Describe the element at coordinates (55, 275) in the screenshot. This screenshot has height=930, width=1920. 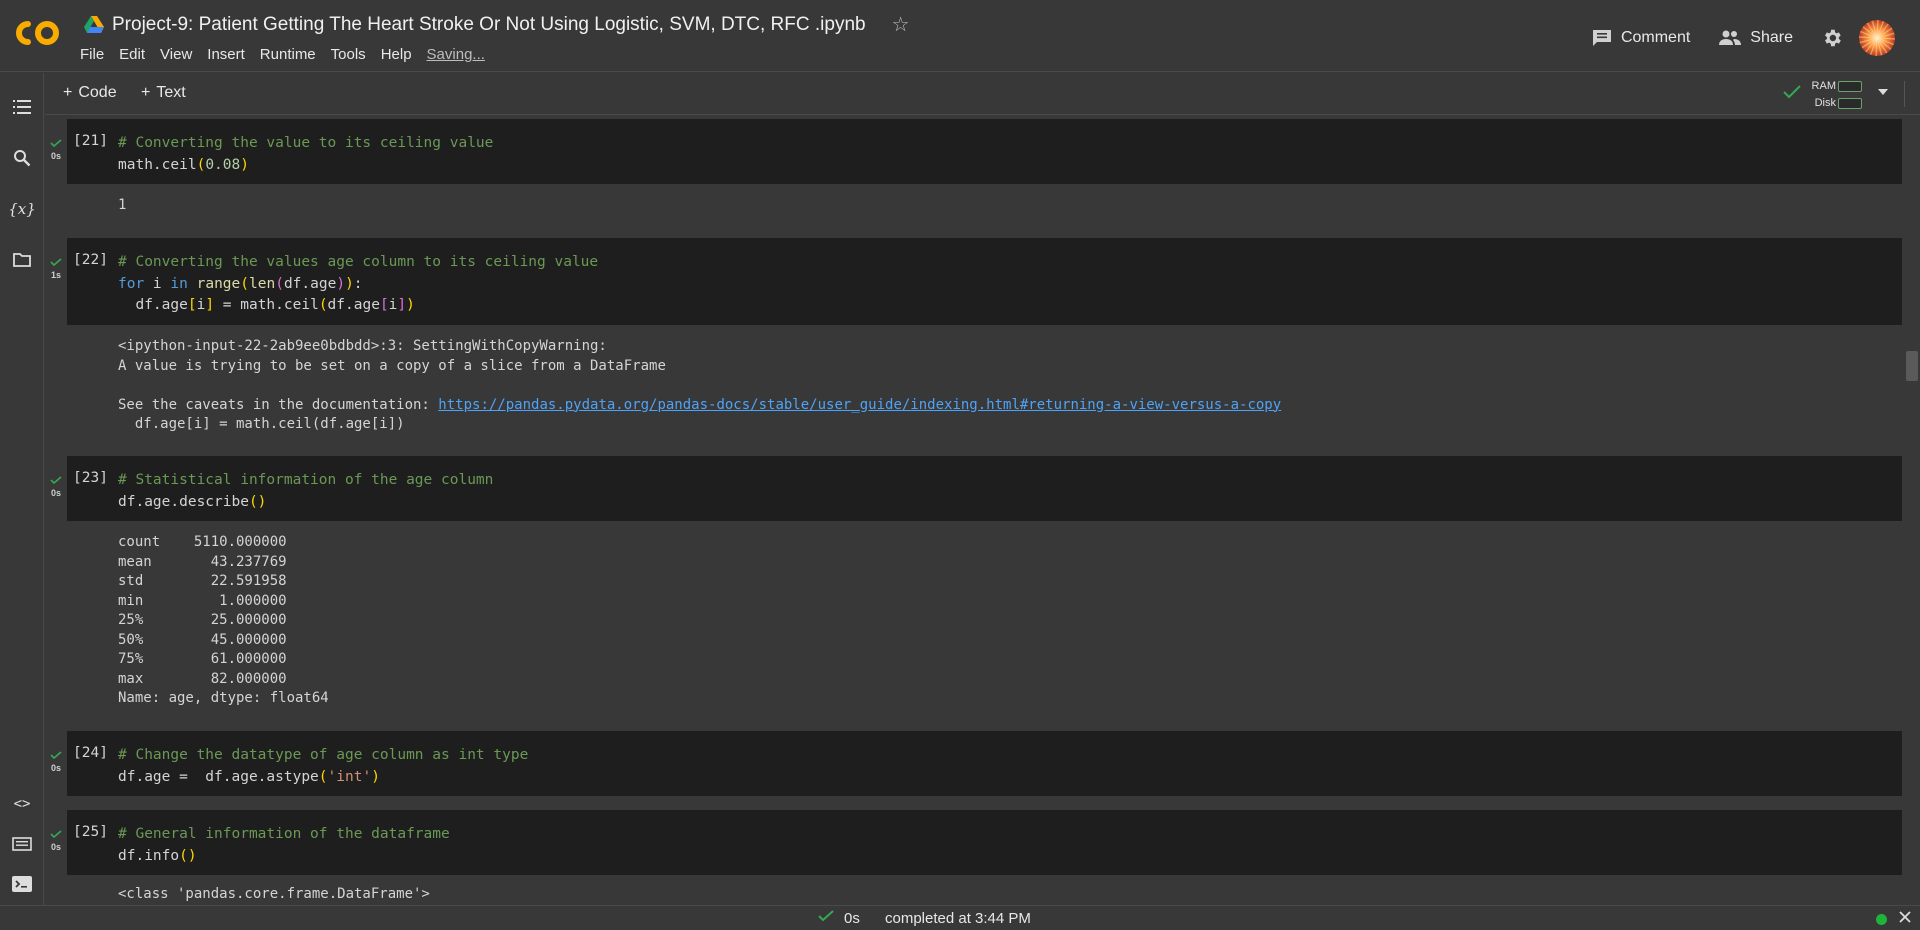
I see `exec-time: 1s` at that location.